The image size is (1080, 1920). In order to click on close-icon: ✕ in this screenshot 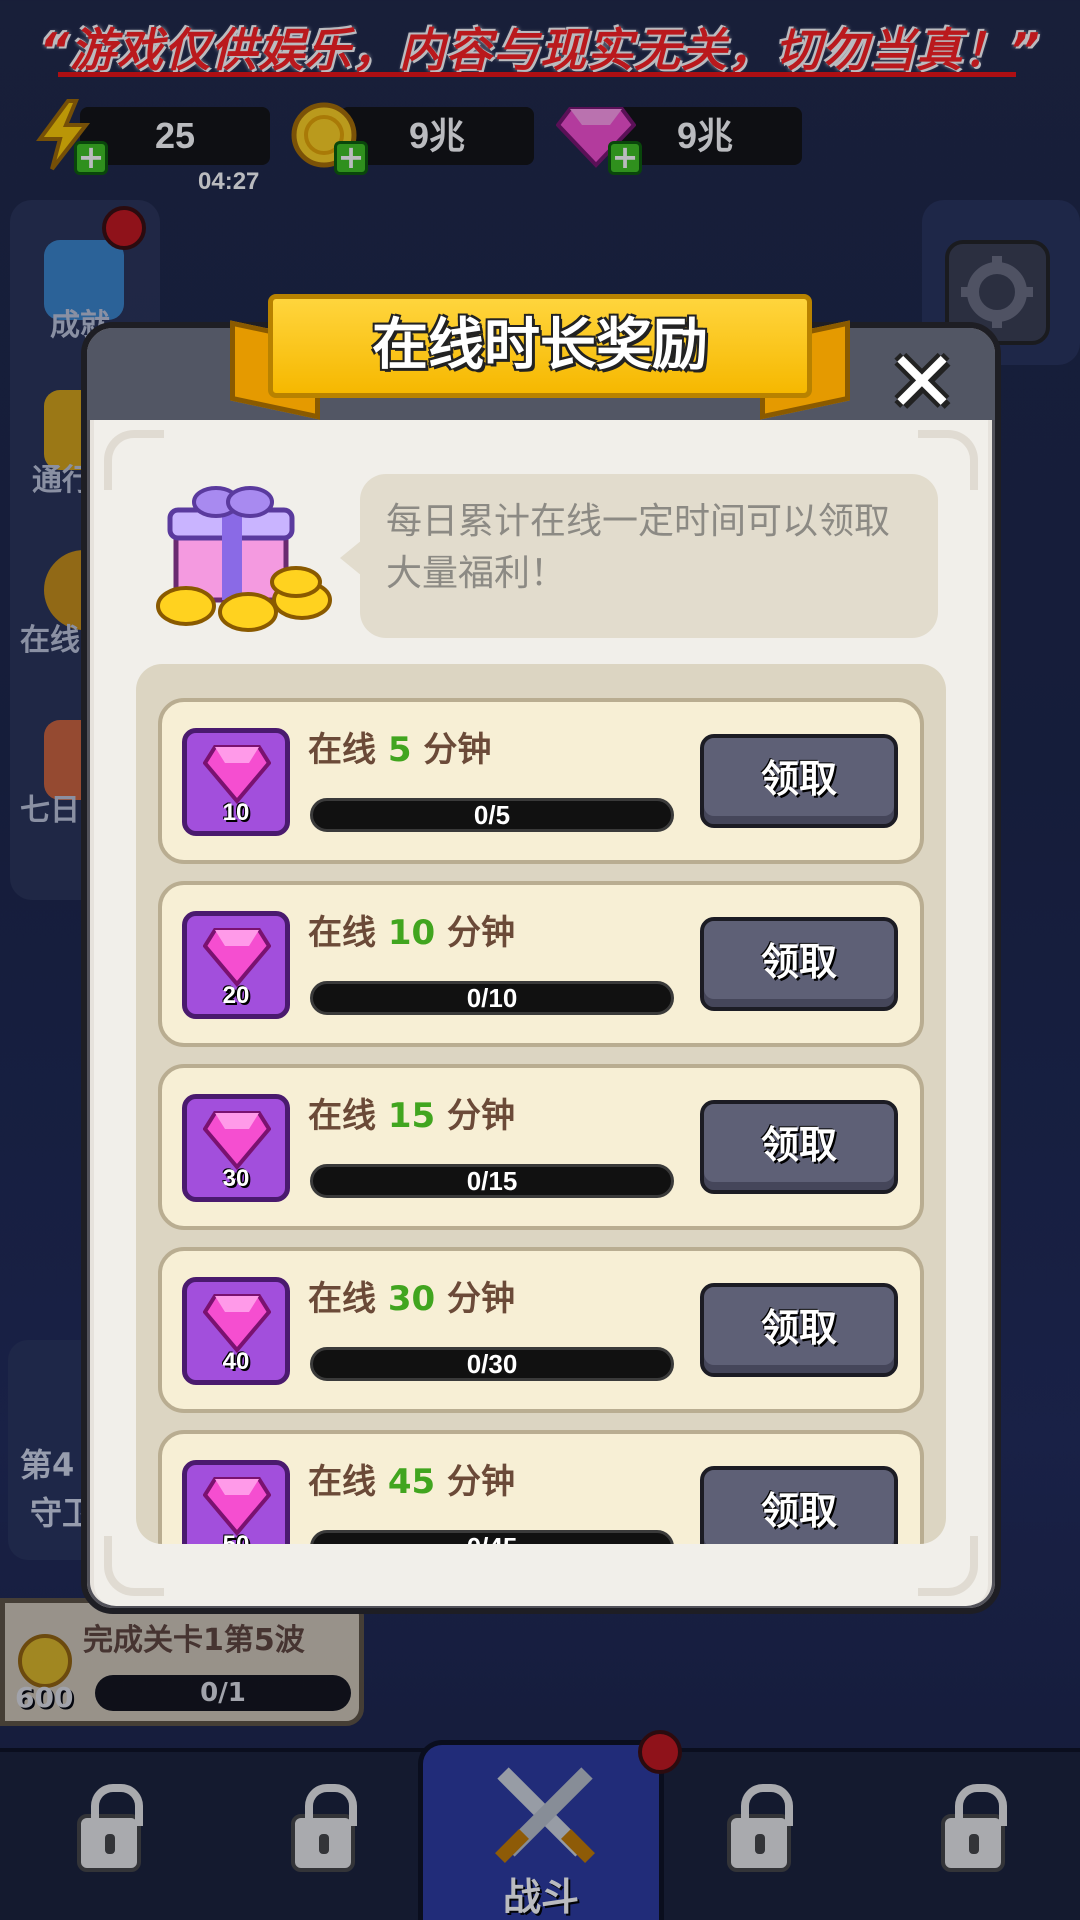, I will do `click(922, 382)`.